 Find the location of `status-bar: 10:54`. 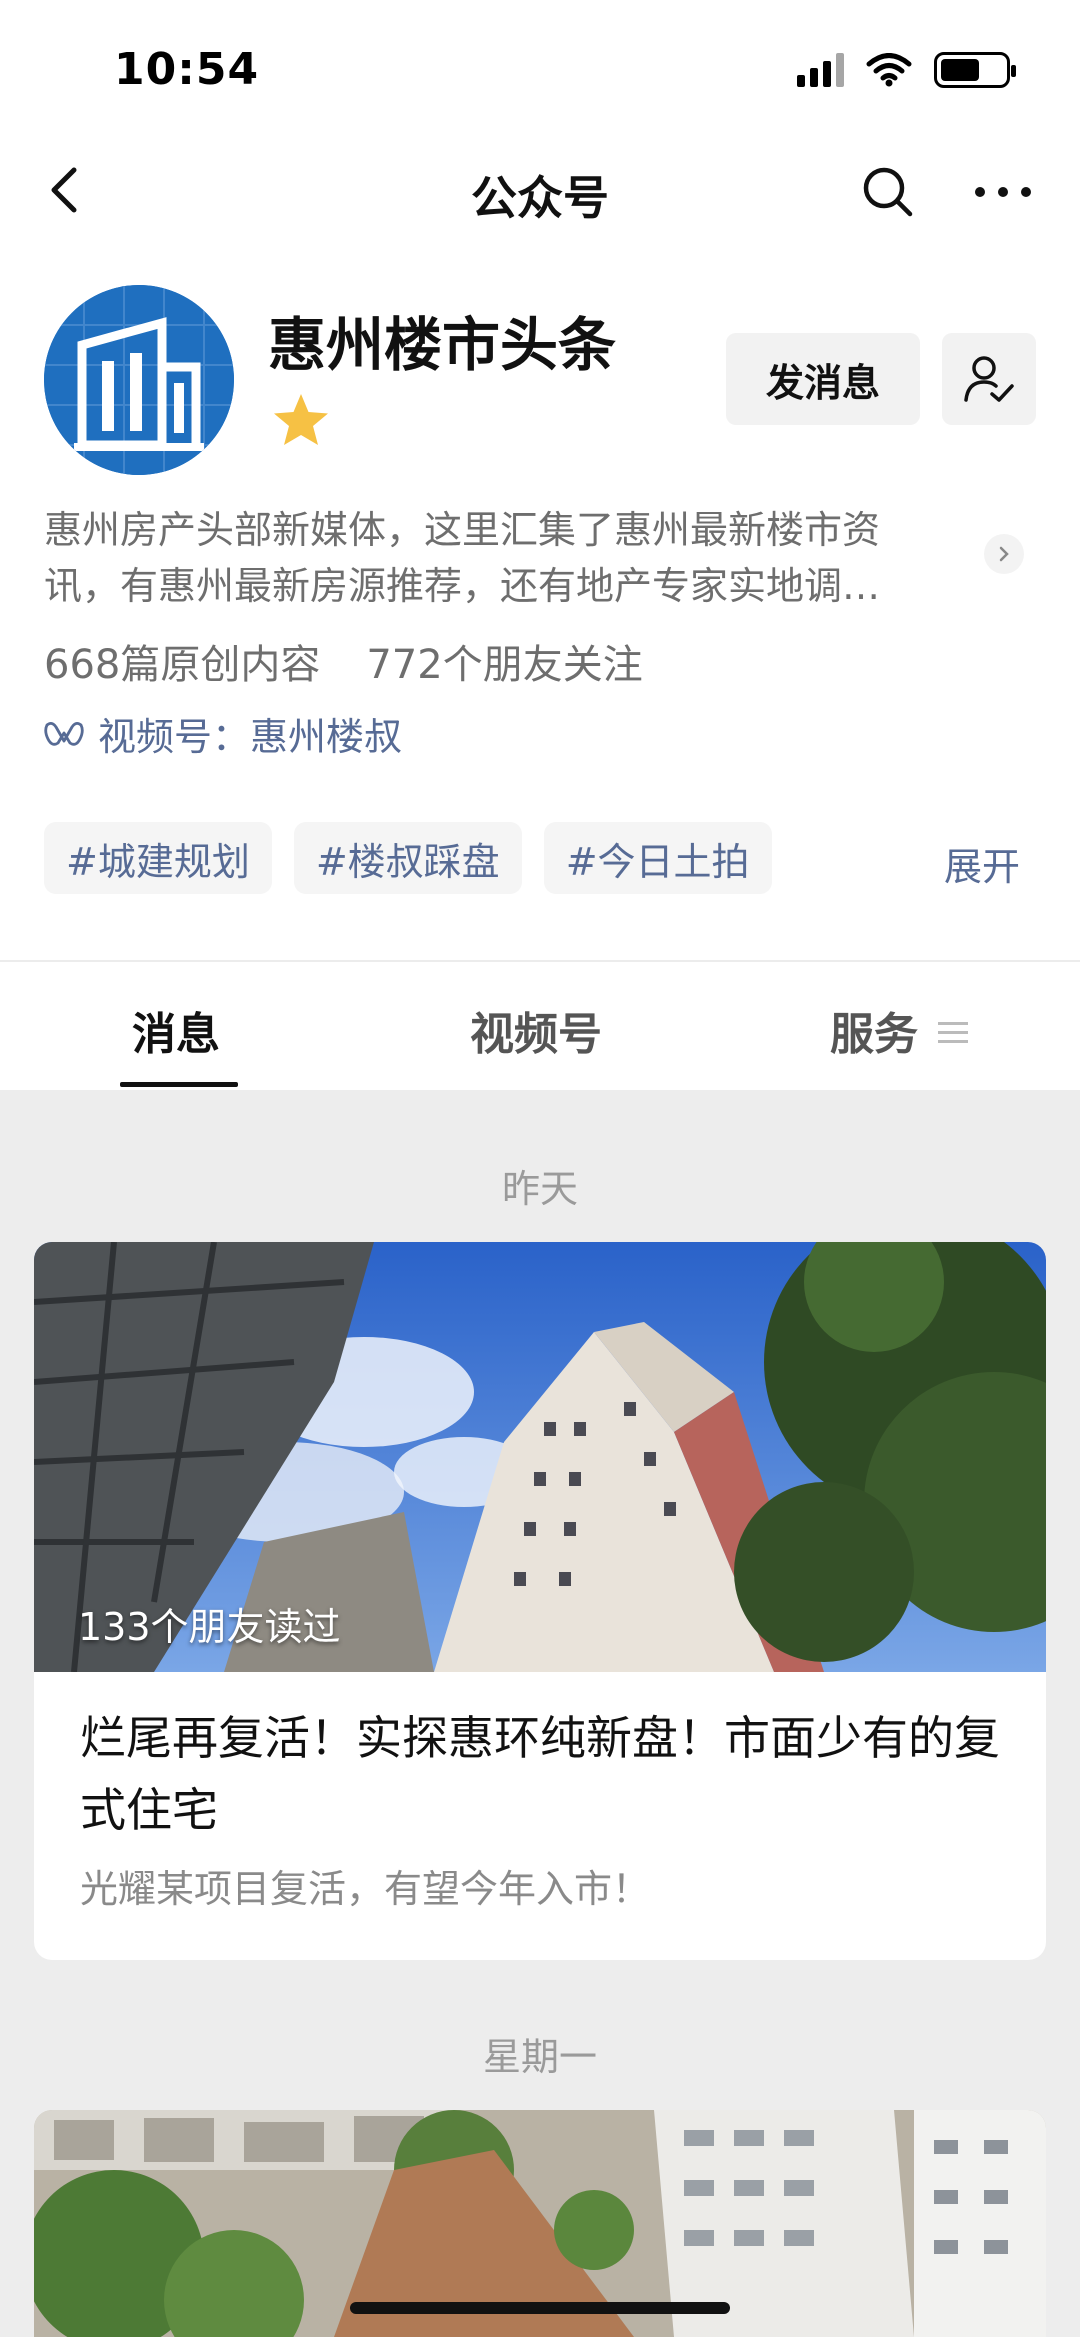

status-bar: 10:54 is located at coordinates (540, 70).